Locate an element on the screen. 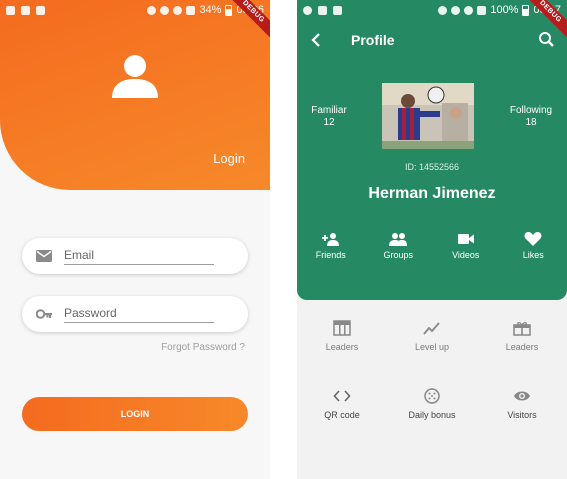 The height and width of the screenshot is (479, 567). action-groups: Groups is located at coordinates (399, 246).